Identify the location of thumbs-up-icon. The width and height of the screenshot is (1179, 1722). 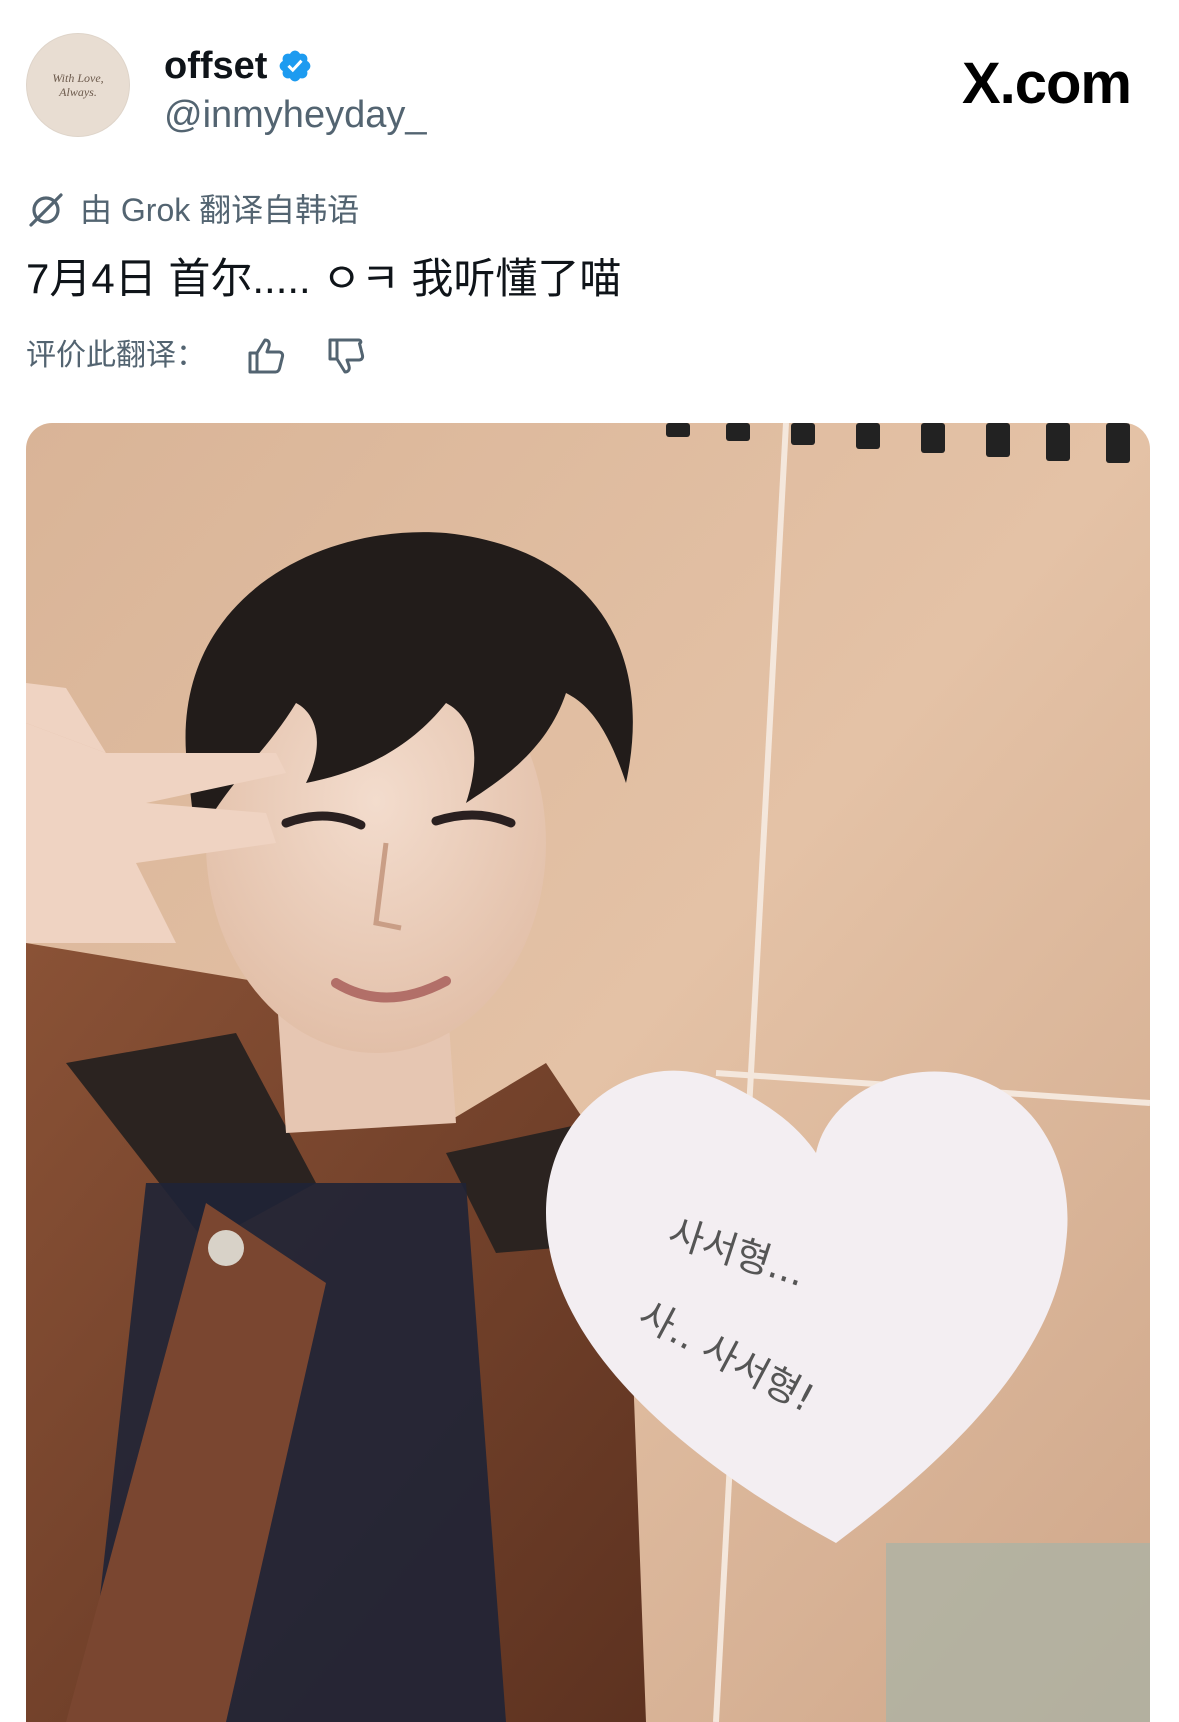
(266, 356).